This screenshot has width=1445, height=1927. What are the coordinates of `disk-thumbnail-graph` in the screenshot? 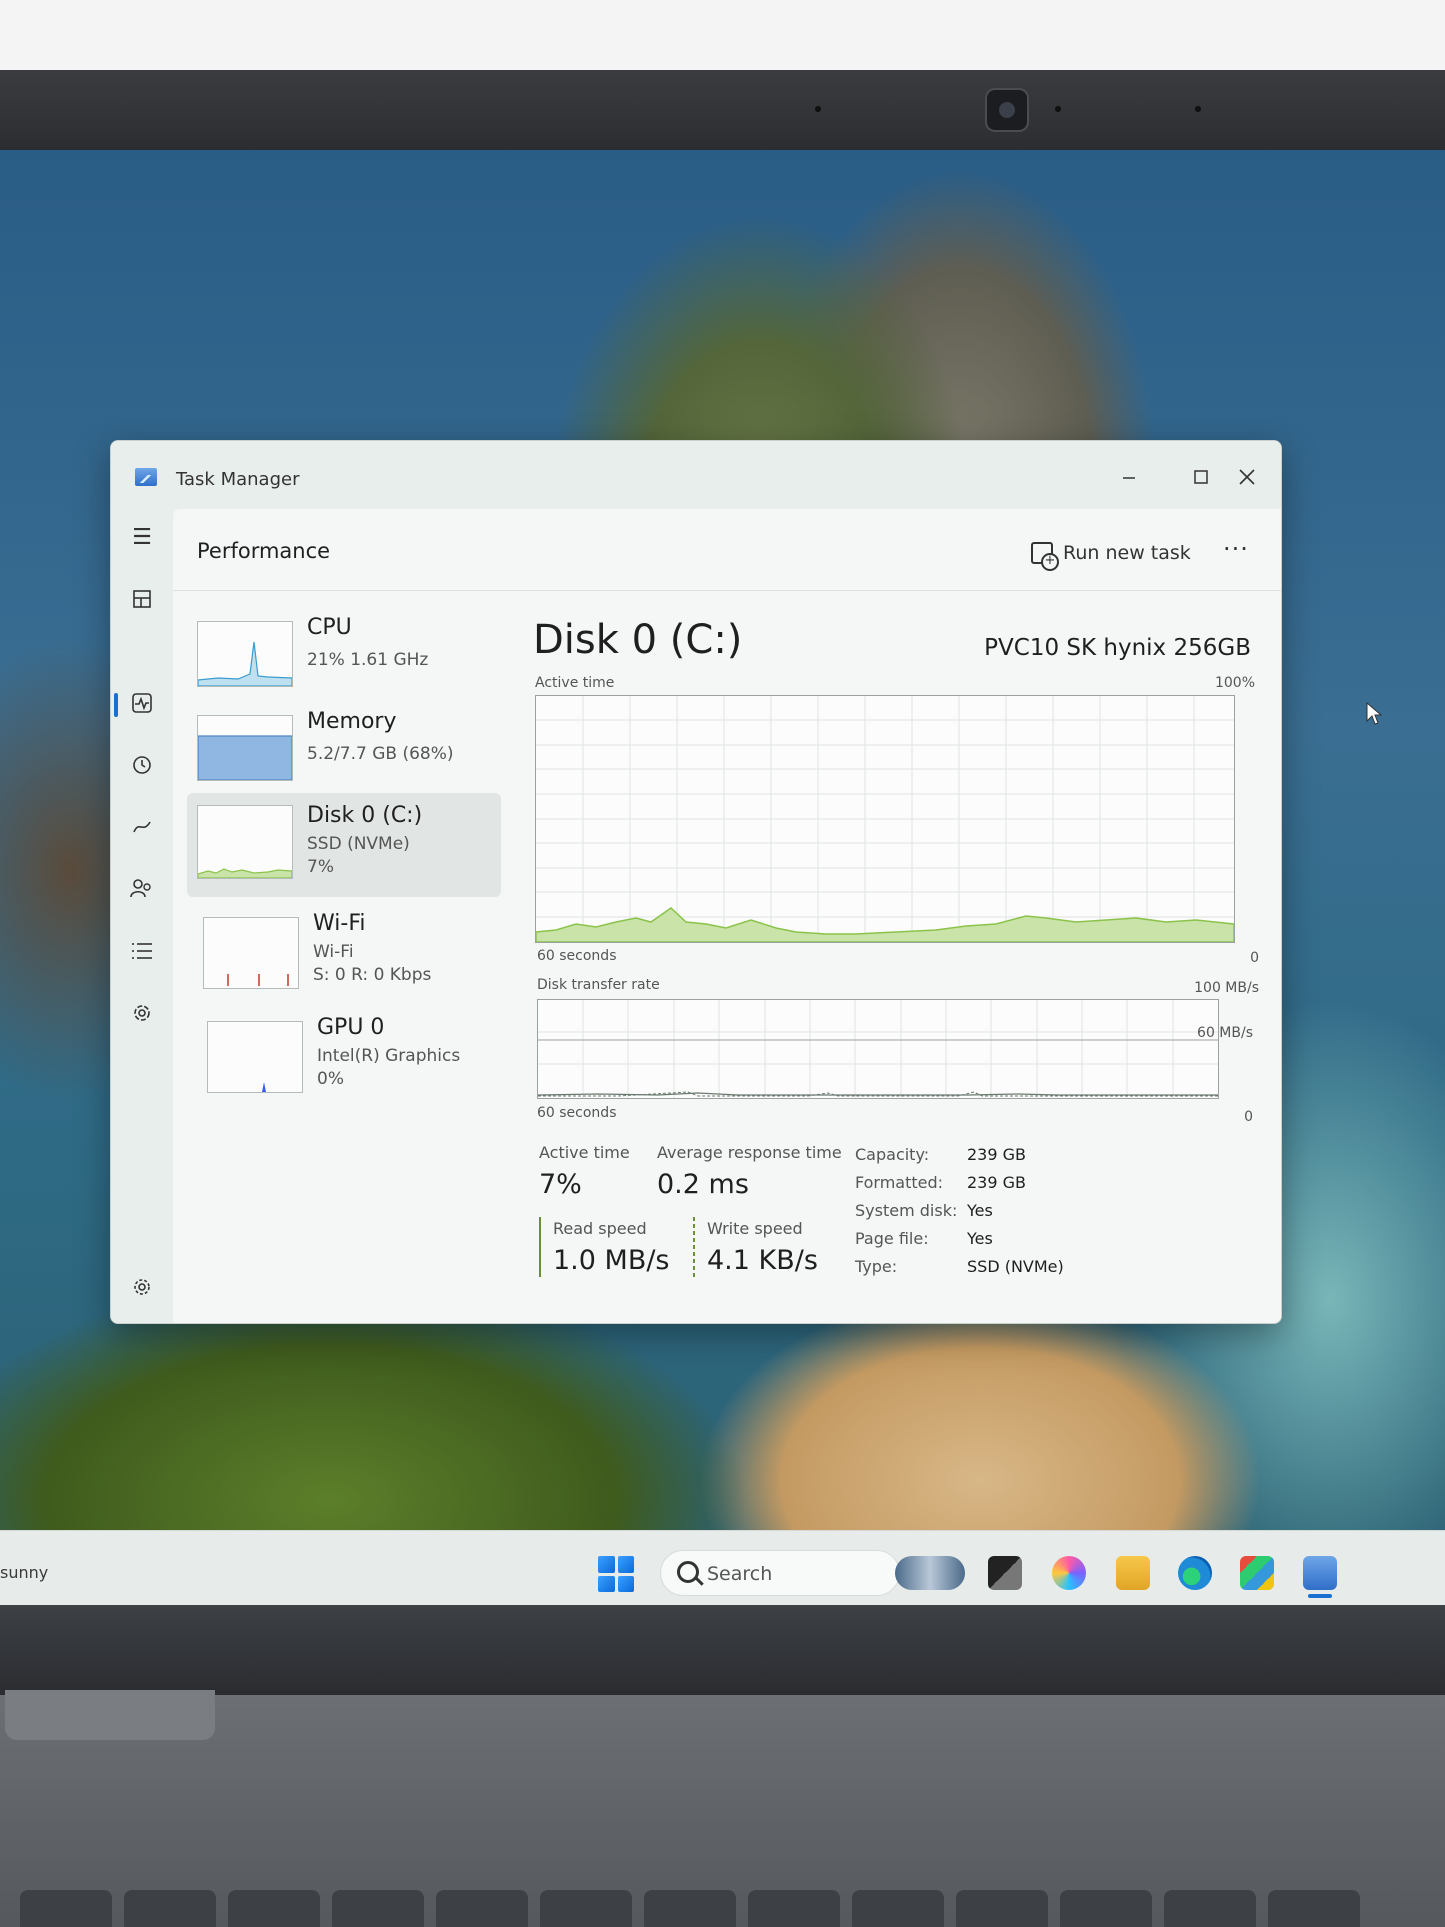 It's located at (245, 842).